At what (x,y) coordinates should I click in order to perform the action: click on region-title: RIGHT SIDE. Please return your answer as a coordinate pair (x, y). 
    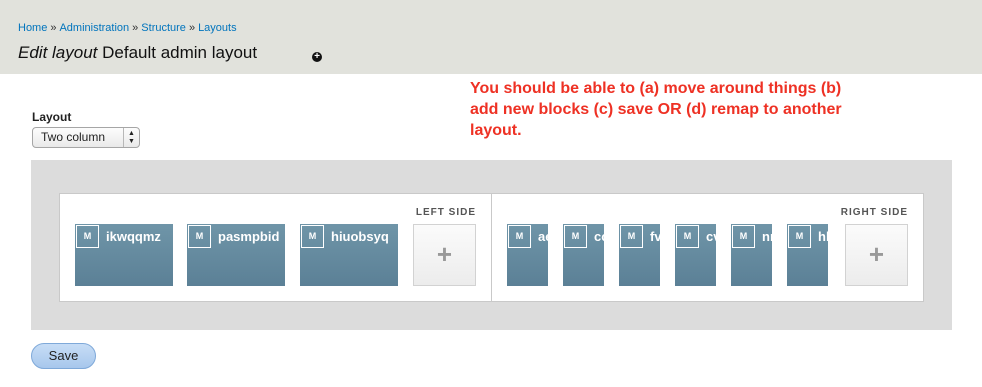
    Looking at the image, I should click on (874, 212).